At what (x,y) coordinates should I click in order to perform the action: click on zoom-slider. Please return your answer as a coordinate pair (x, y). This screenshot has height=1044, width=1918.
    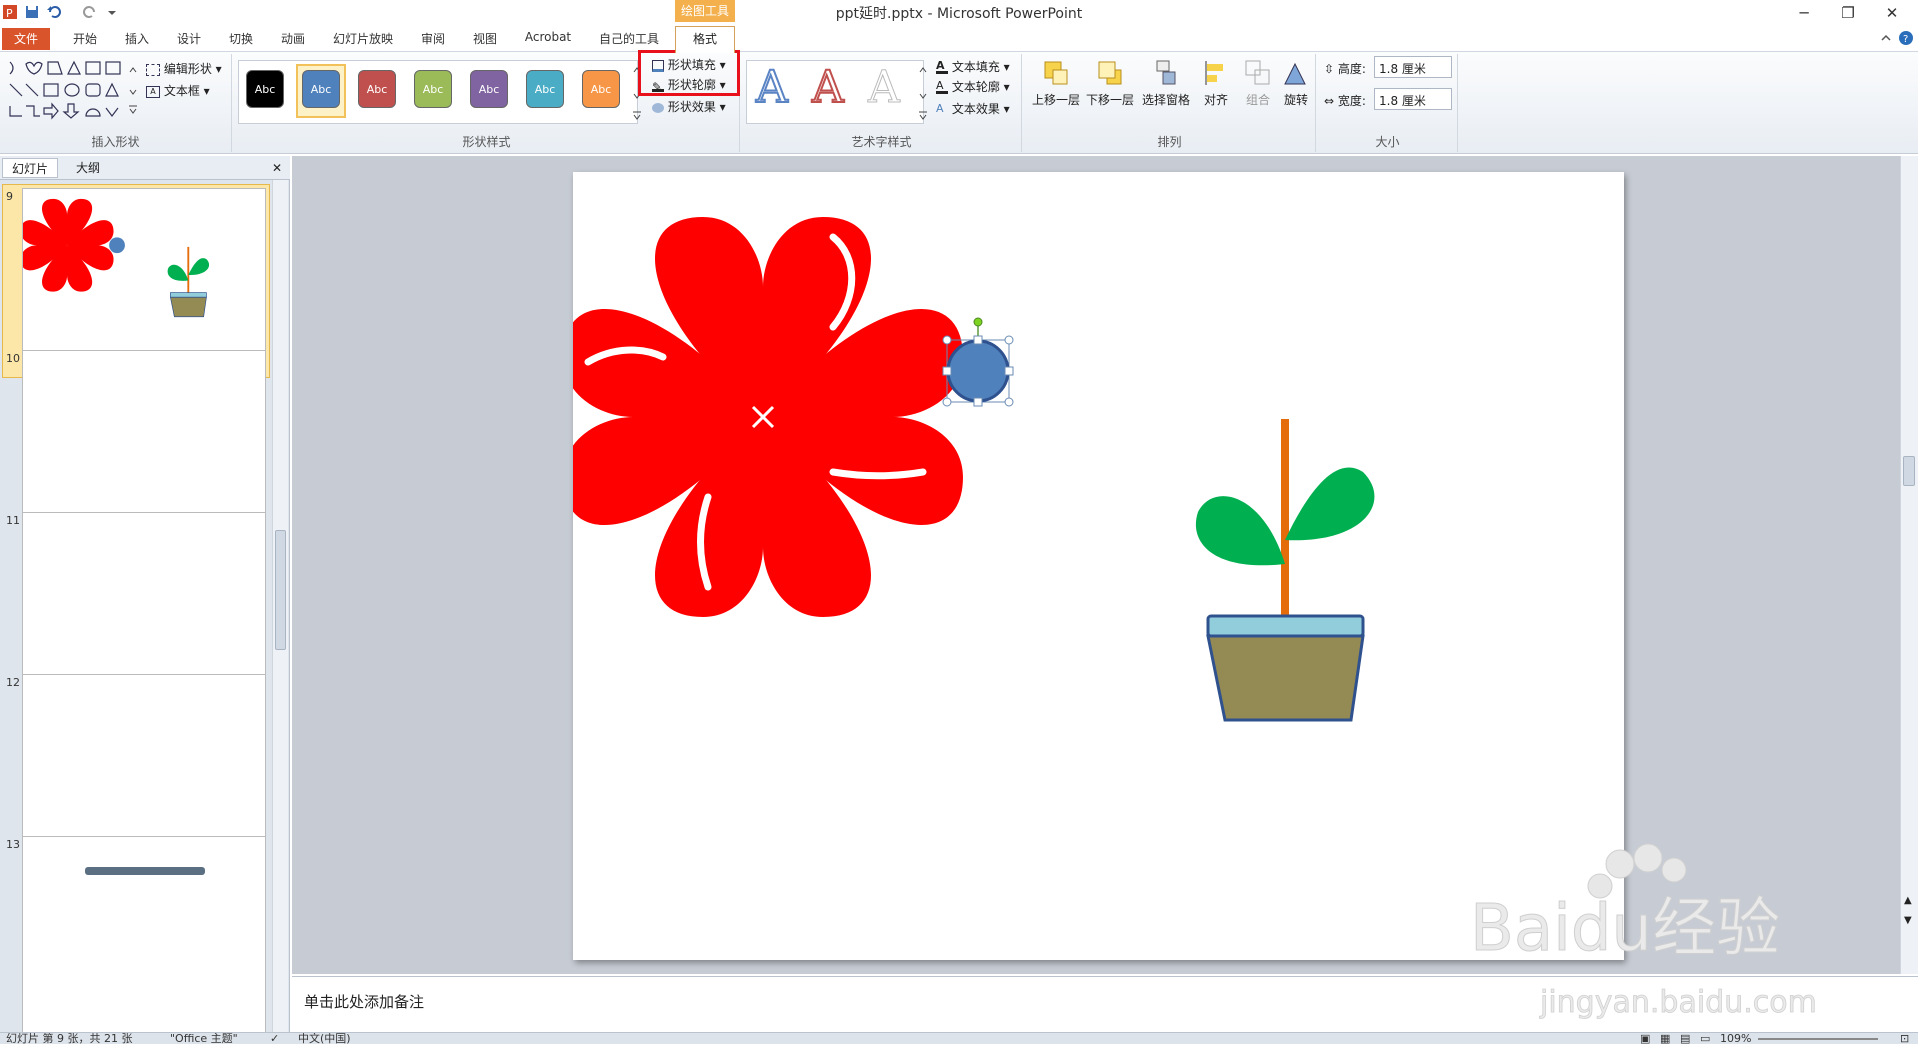
    Looking at the image, I should click on (1818, 1039).